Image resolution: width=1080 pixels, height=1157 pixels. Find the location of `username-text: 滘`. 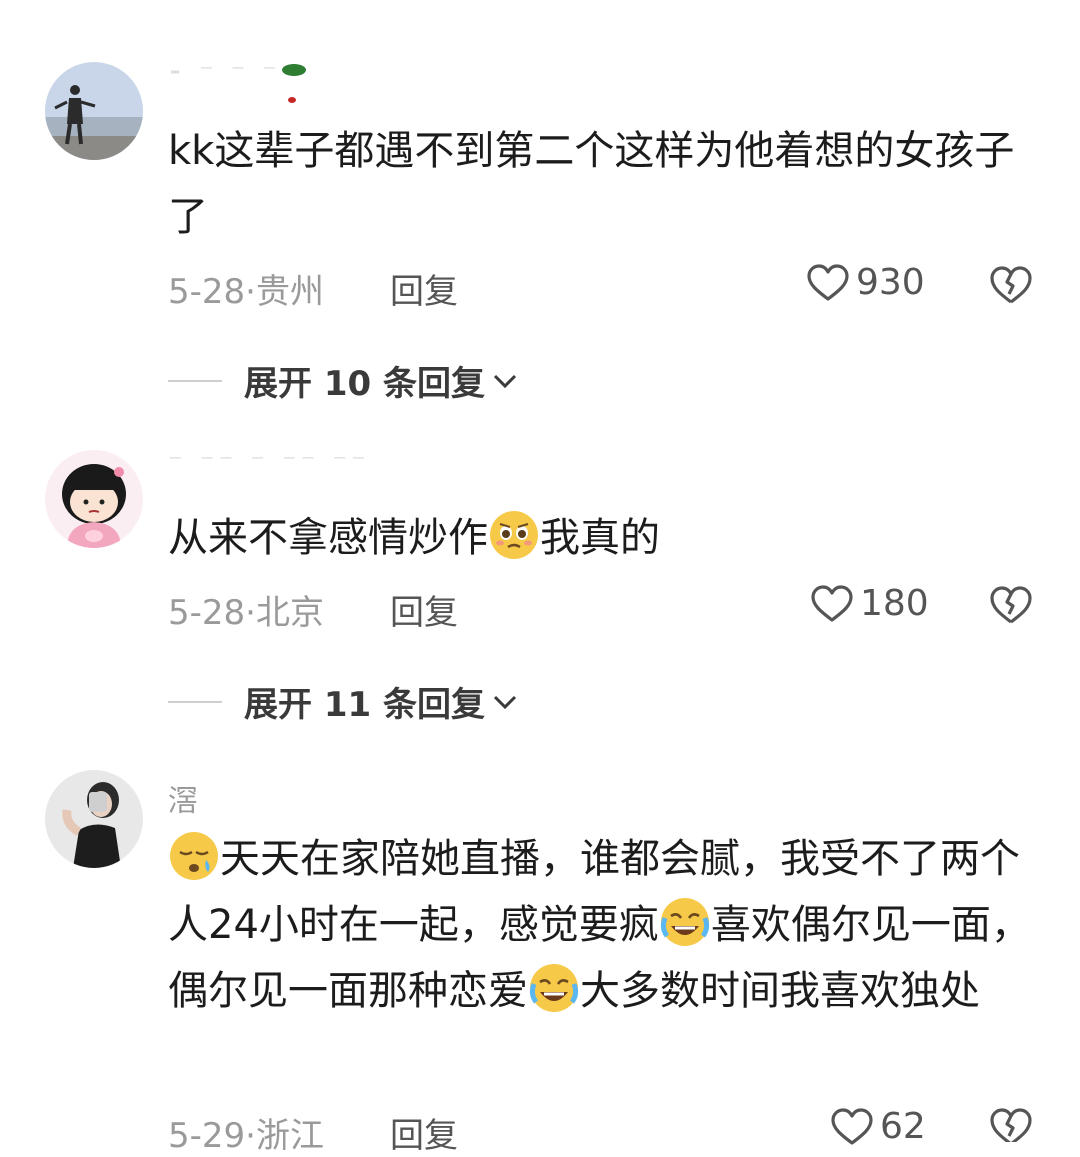

username-text: 滘 is located at coordinates (185, 801).